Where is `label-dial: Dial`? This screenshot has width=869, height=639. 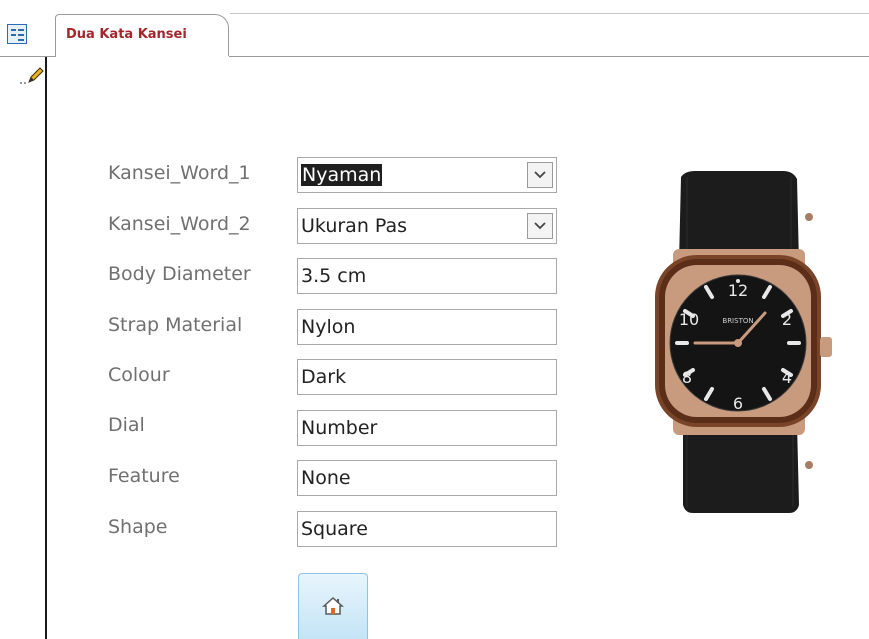 label-dial: Dial is located at coordinates (126, 425).